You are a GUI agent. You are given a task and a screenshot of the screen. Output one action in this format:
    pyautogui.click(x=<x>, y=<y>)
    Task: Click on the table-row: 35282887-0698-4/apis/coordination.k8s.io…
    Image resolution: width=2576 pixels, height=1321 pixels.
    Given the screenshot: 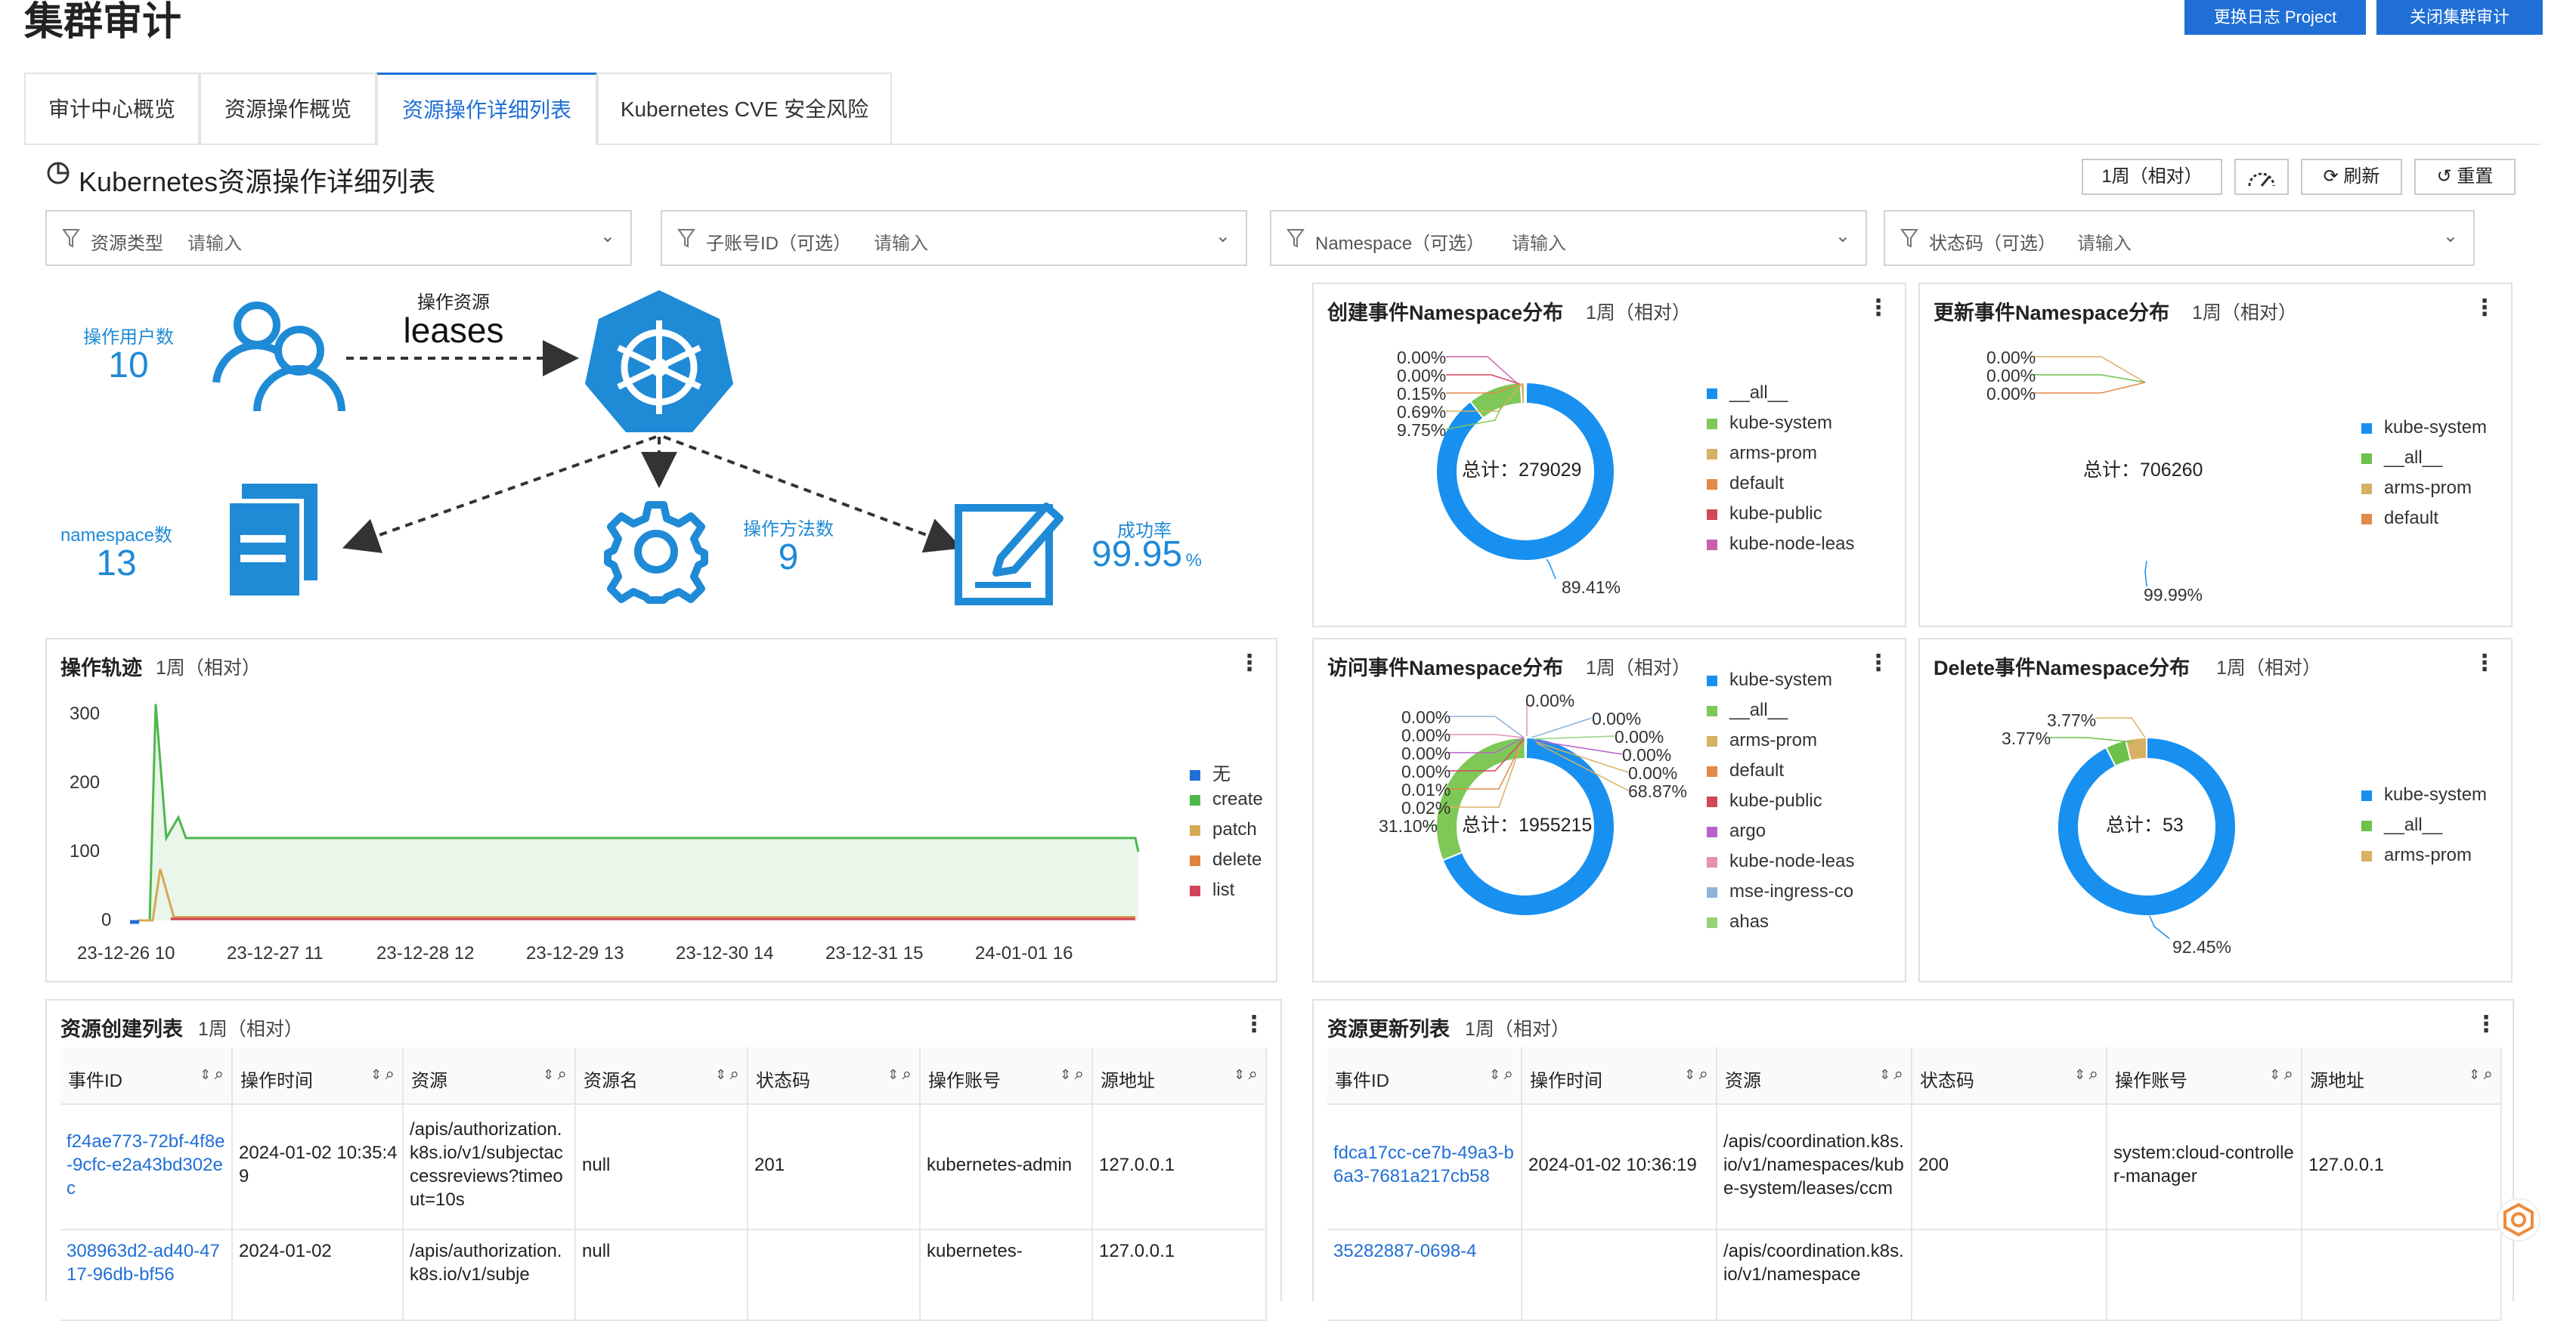 What is the action you would take?
    pyautogui.click(x=1914, y=1275)
    